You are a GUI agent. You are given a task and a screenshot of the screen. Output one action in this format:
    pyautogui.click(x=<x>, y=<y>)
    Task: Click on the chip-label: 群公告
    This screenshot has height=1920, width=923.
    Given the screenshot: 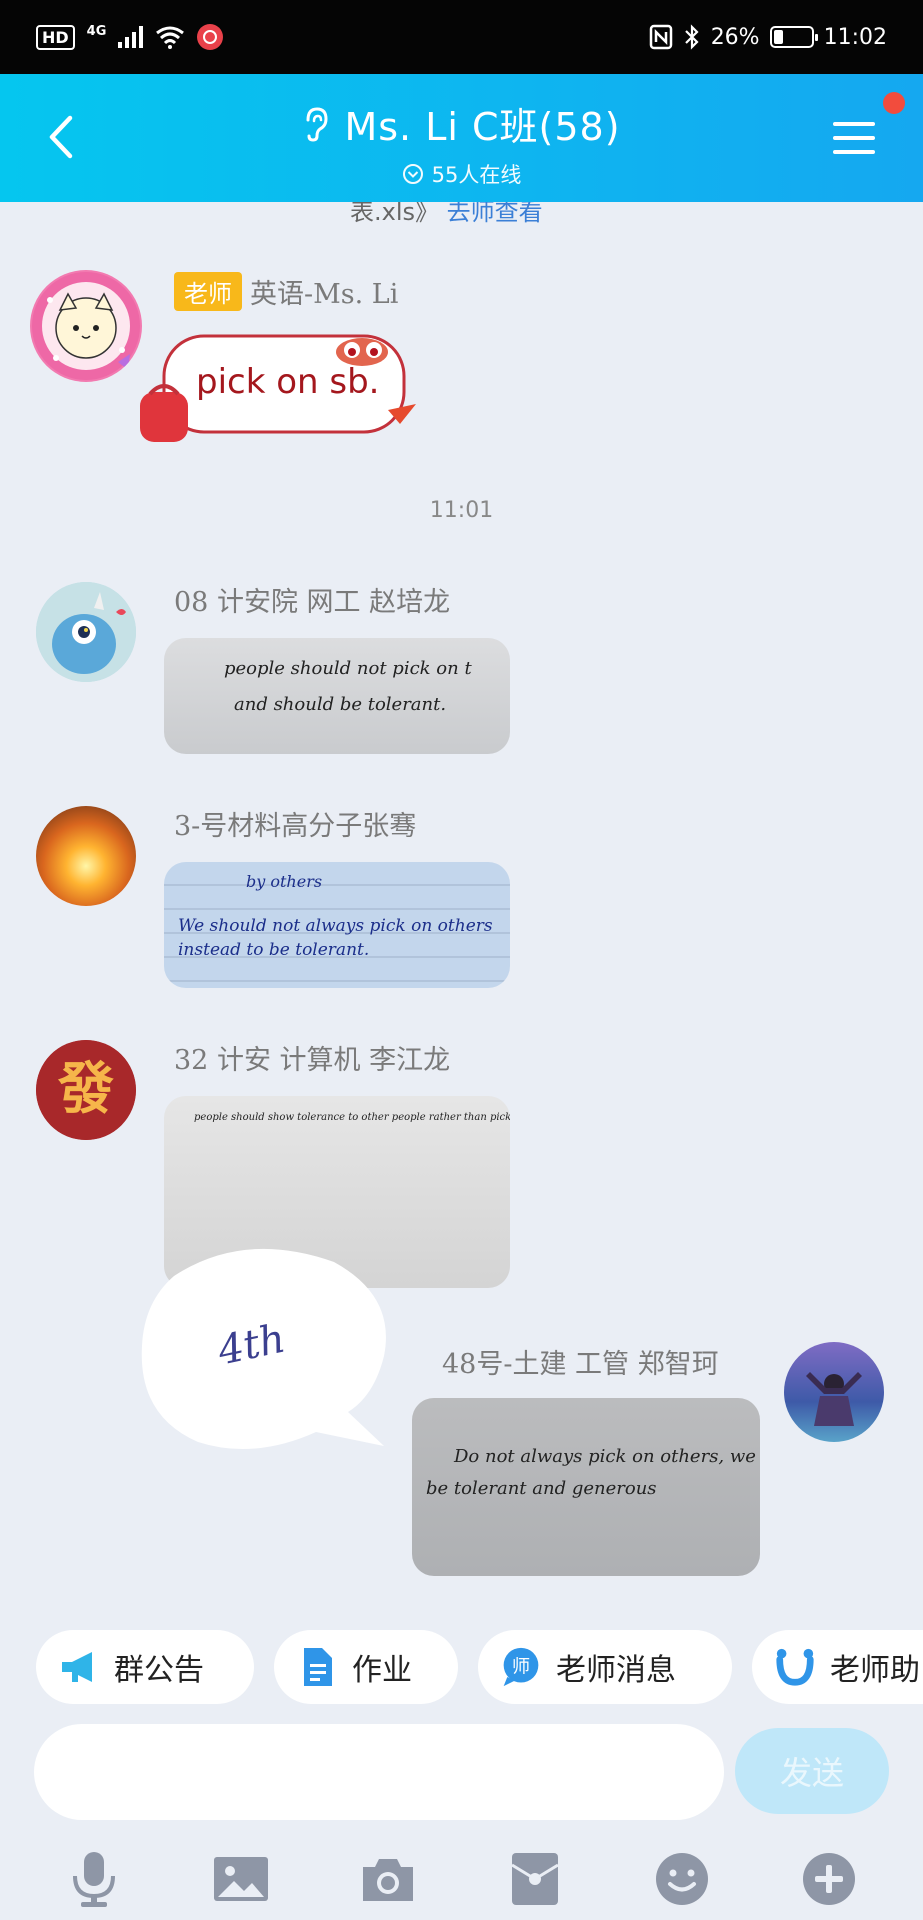 What is the action you would take?
    pyautogui.click(x=159, y=1670)
    